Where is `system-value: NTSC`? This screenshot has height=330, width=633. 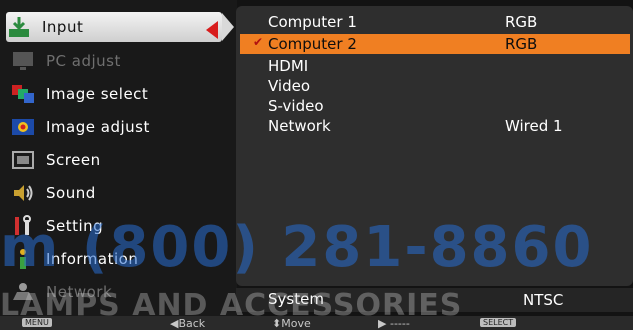 system-value: NTSC is located at coordinates (543, 300).